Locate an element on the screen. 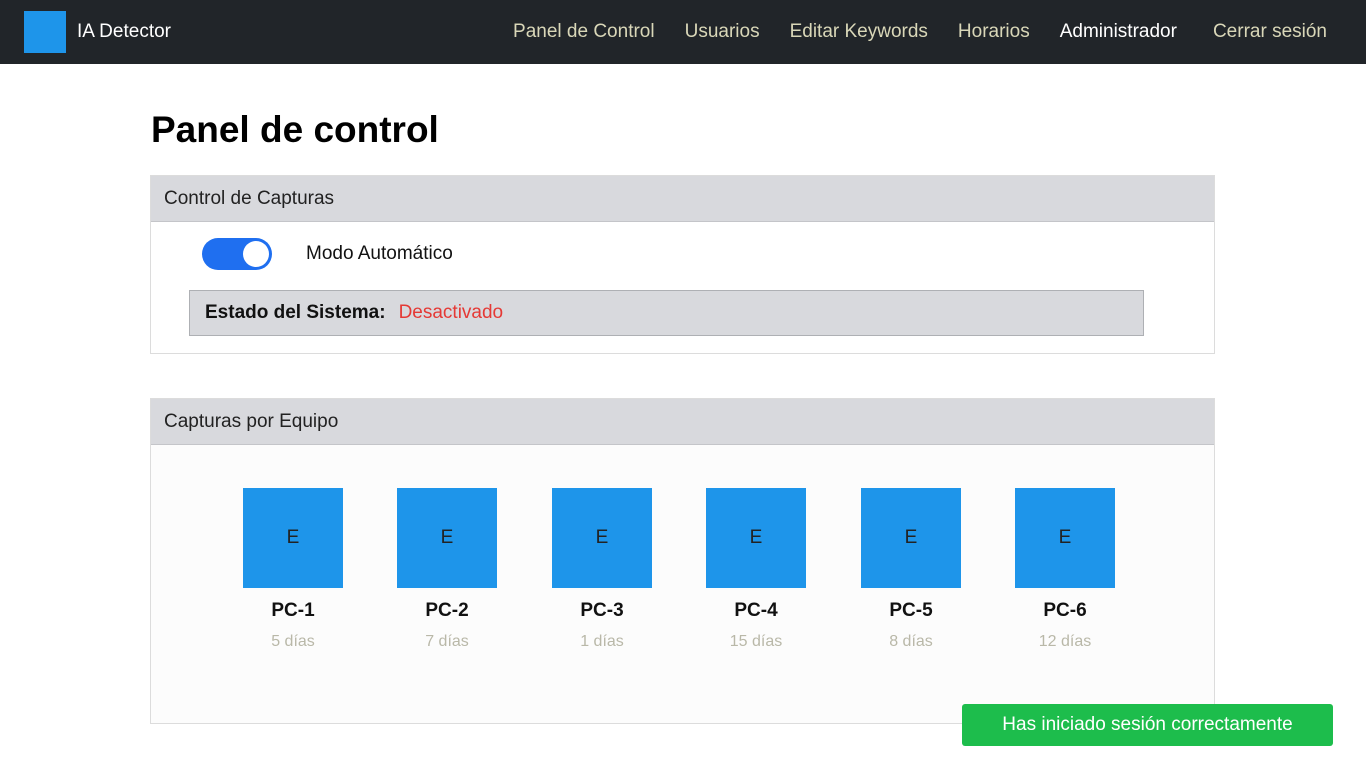 This screenshot has height=768, width=1366. pc-name: PC-4 is located at coordinates (756, 610).